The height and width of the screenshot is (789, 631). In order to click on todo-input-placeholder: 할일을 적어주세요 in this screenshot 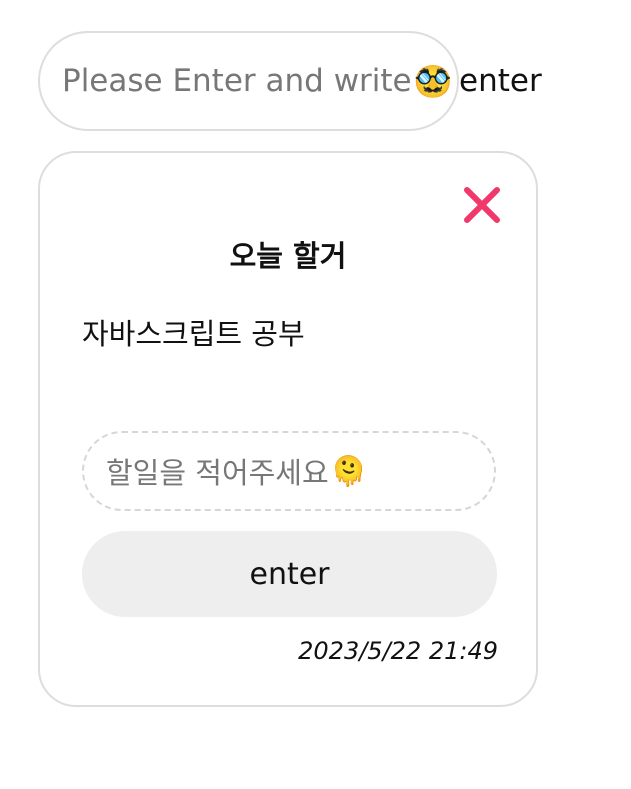, I will do `click(217, 473)`.